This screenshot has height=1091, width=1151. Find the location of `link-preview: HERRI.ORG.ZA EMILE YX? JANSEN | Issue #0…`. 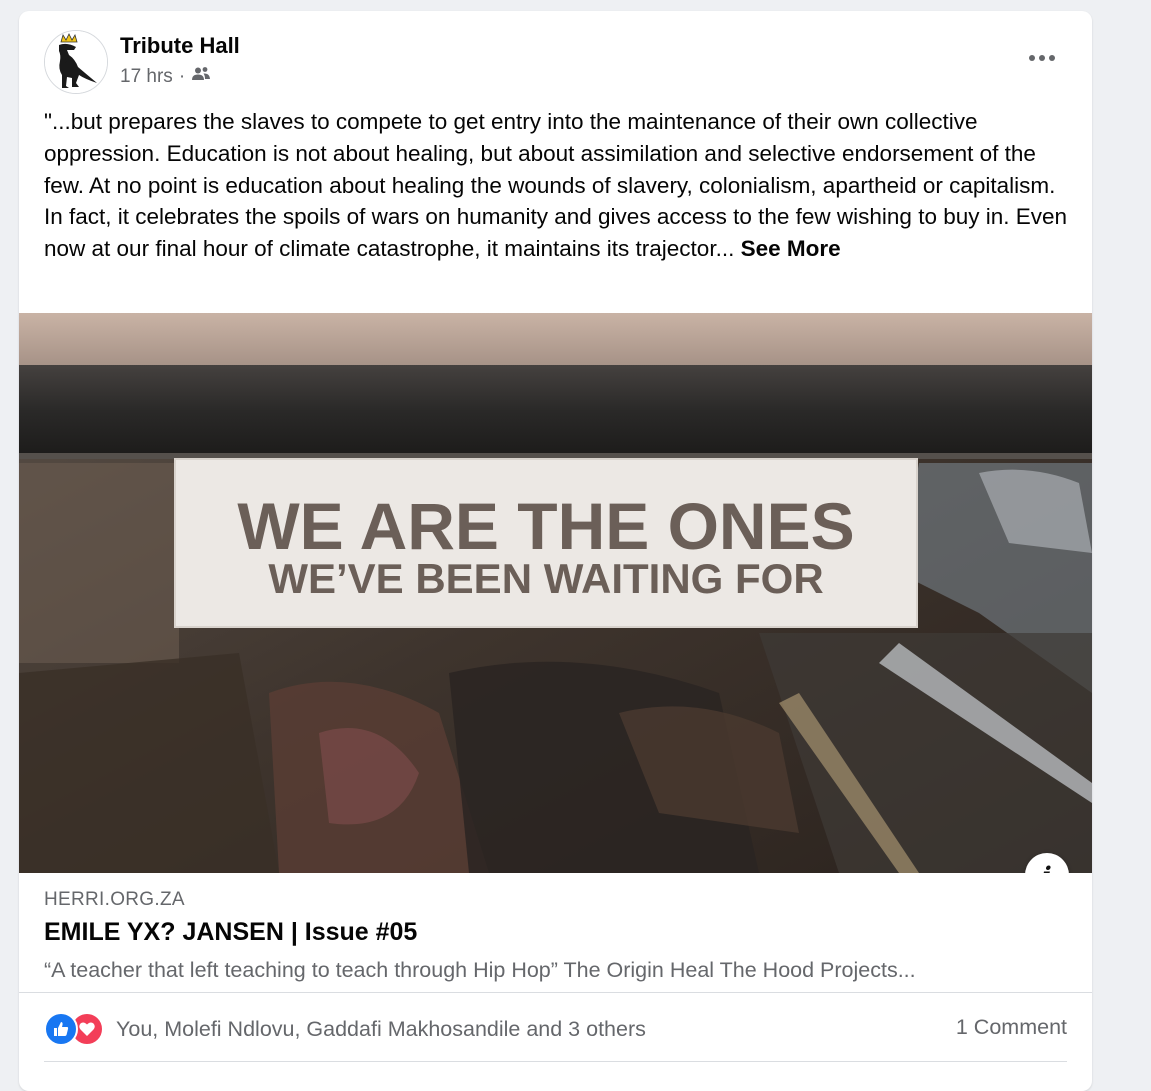

link-preview: HERRI.ORG.ZA EMILE YX? JANSEN | Issue #0… is located at coordinates (555, 933).